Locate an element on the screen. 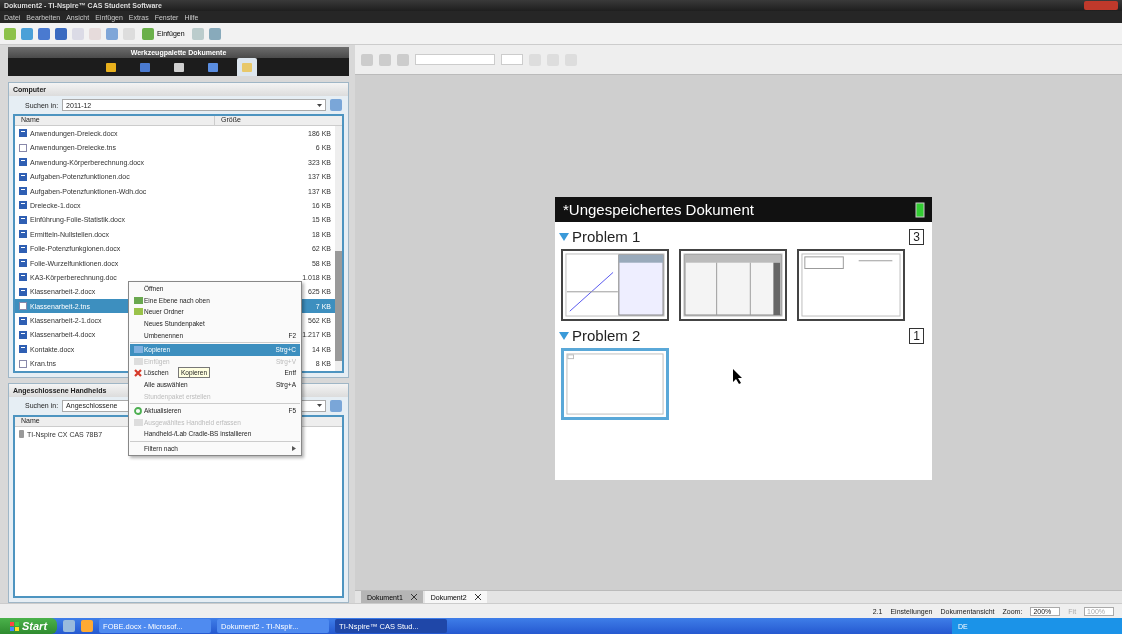 Image resolution: width=1122 pixels, height=634 pixels. document-title: *Ungespeichertes Dokument is located at coordinates (658, 209).